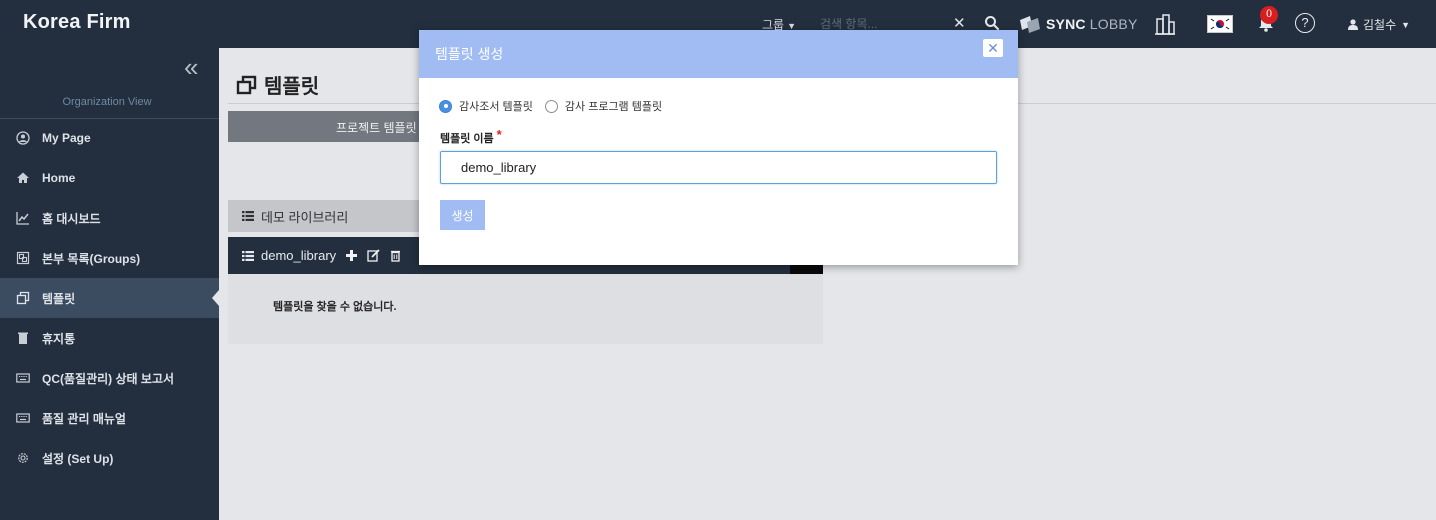 The width and height of the screenshot is (1436, 520). I want to click on radio-workpaper-template, so click(445, 106).